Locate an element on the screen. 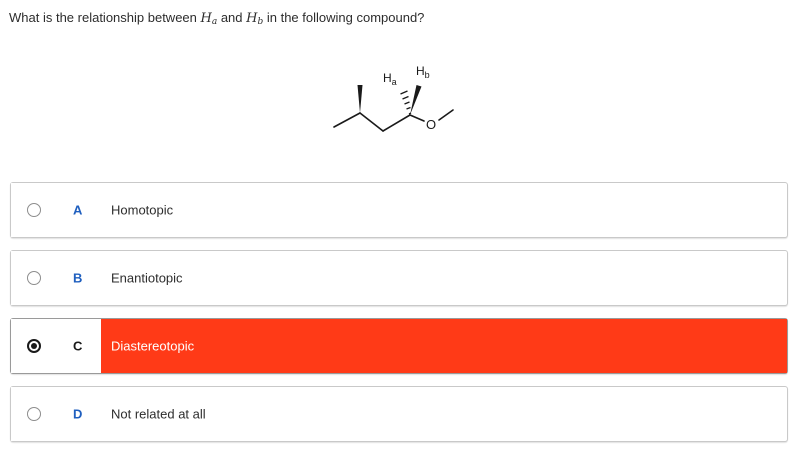  option-letter: B is located at coordinates (78, 278).